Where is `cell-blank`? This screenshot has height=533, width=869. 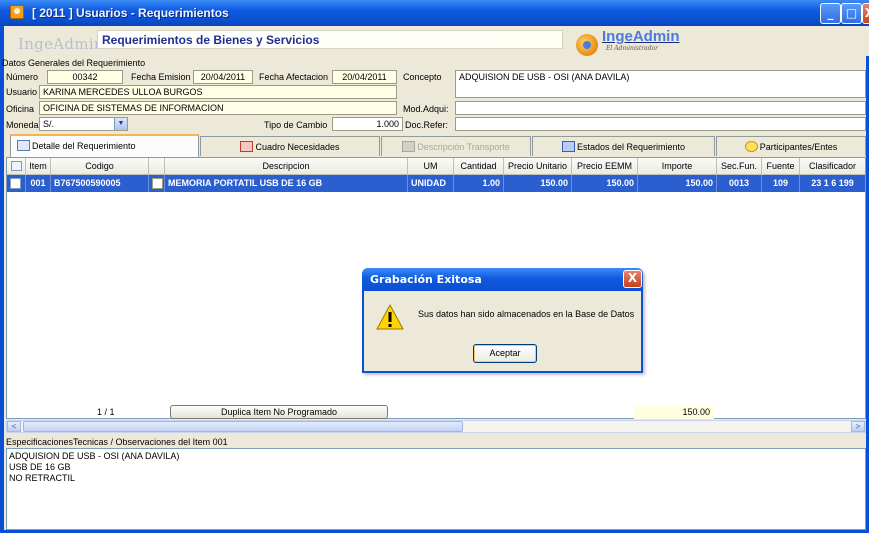
cell-blank is located at coordinates (157, 183).